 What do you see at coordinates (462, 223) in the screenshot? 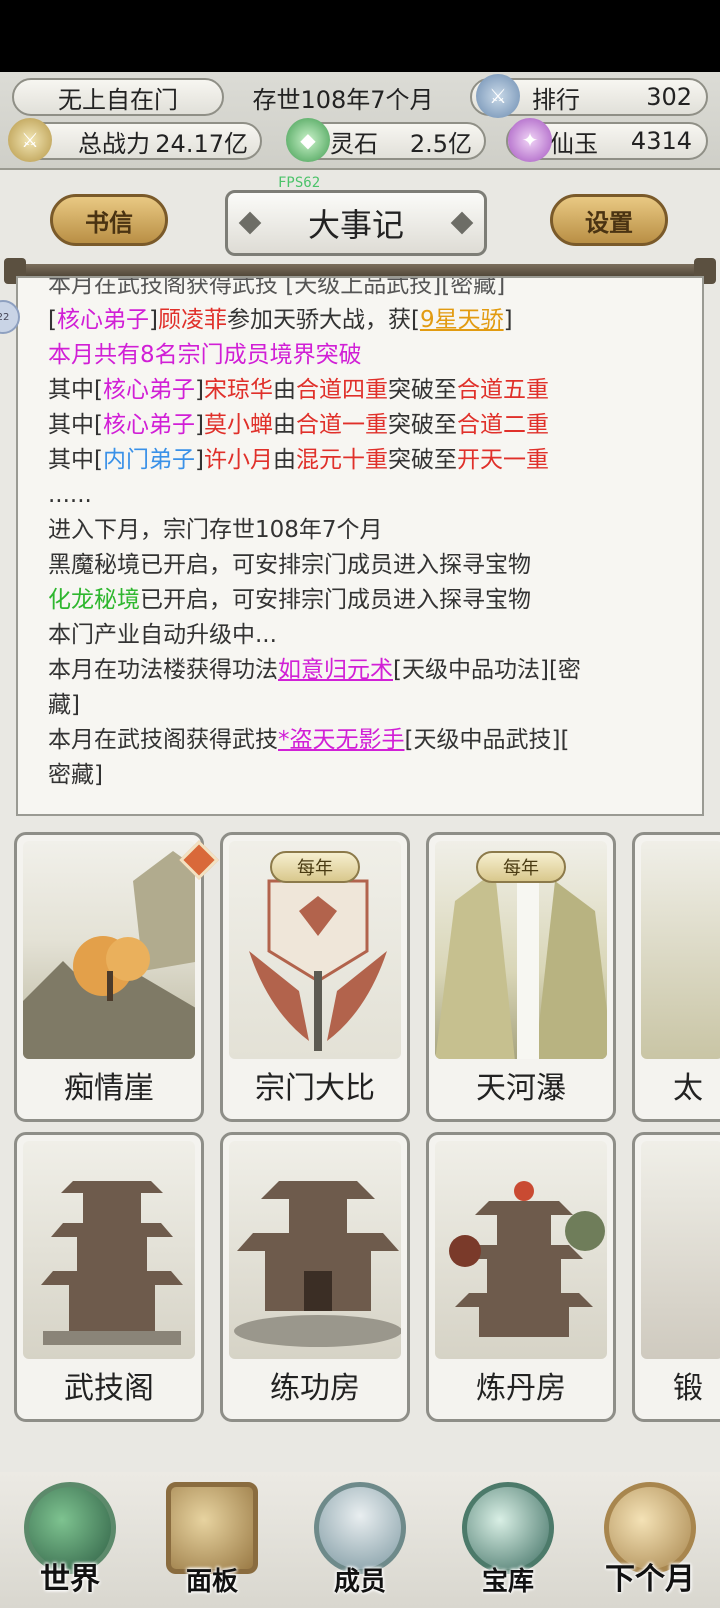
I see `title-ornament-right-icon` at bounding box center [462, 223].